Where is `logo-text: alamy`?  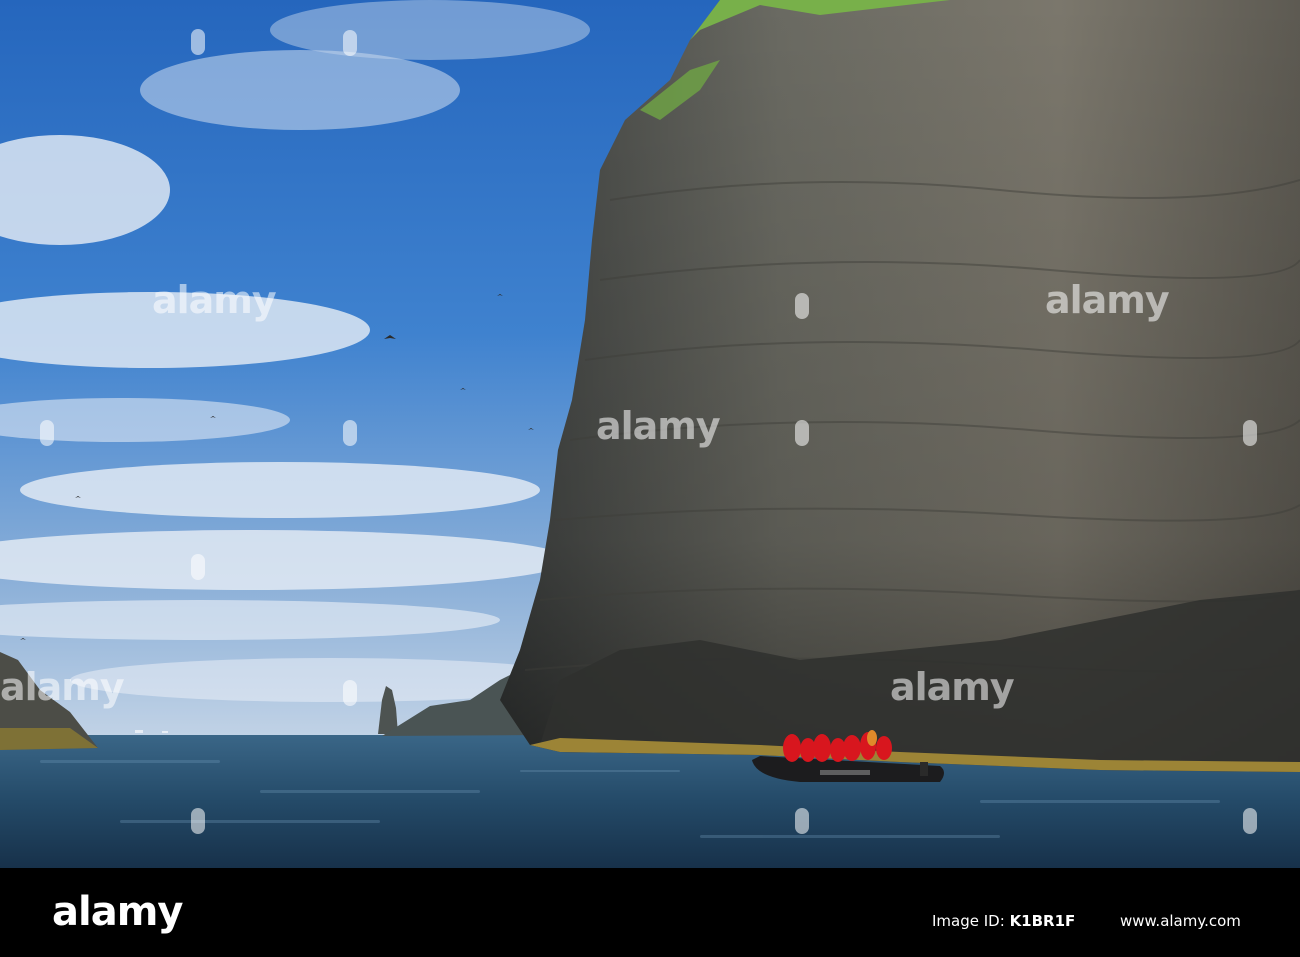 logo-text: alamy is located at coordinates (117, 912).